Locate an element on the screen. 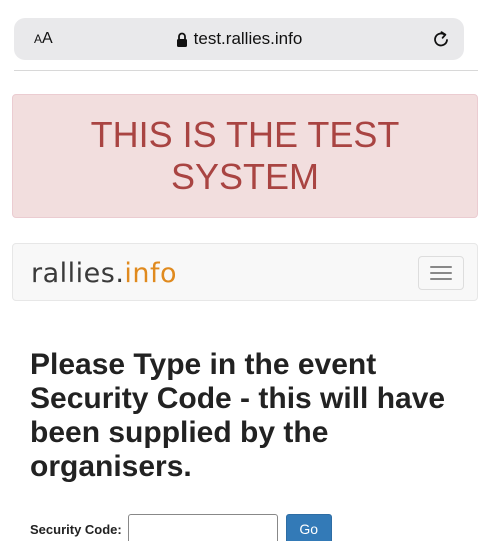 Image resolution: width=478 pixels, height=541 pixels. toolbar-divider is located at coordinates (246, 70).